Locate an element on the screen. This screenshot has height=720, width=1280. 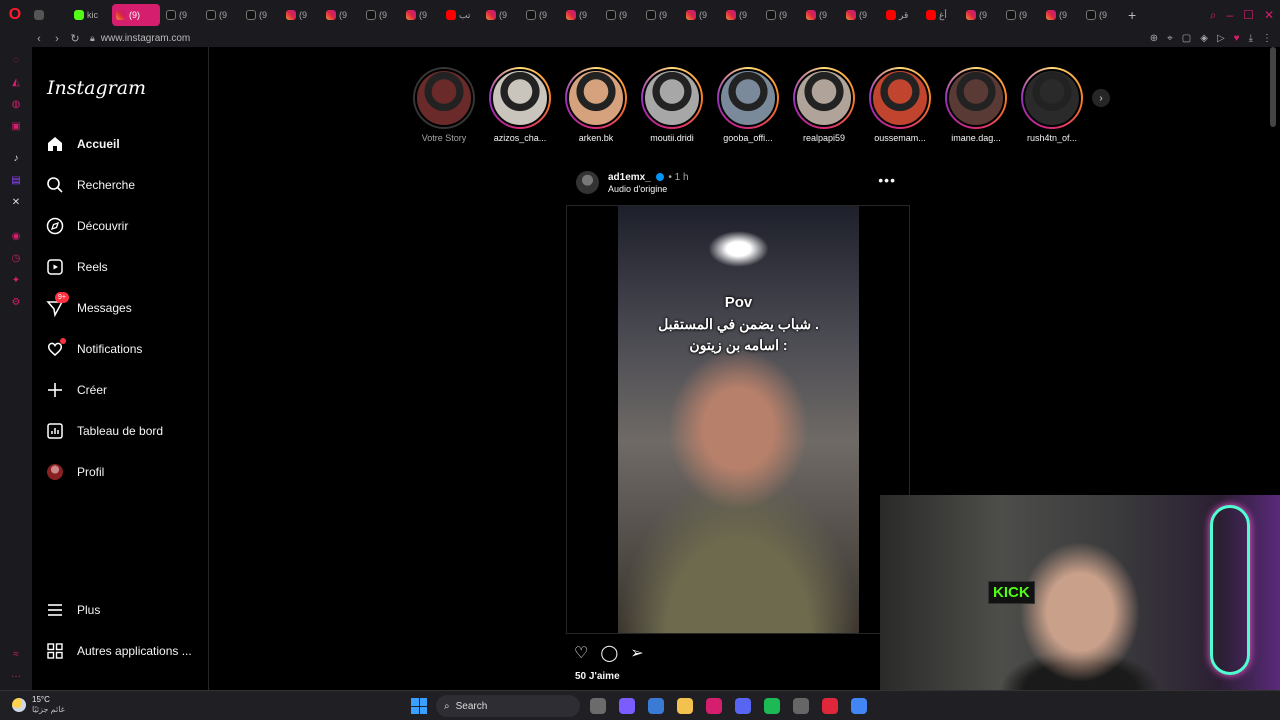
pin-icon: ⌖ is located at coordinates (1170, 38).